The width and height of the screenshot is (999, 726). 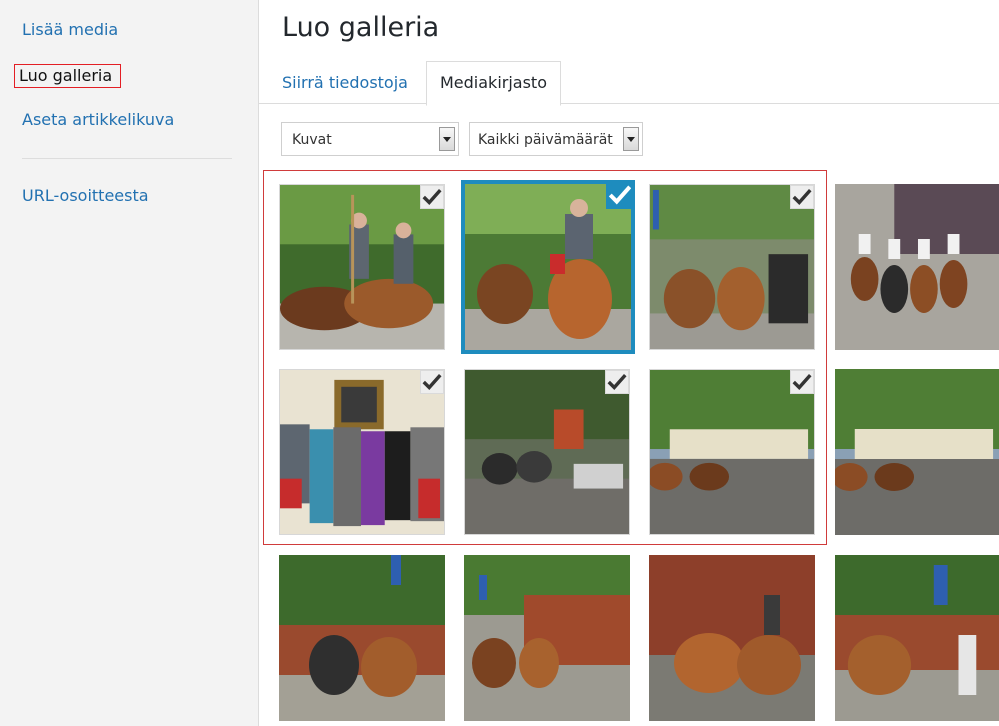 I want to click on riders-brick-wall-photo, so click(x=732, y=638).